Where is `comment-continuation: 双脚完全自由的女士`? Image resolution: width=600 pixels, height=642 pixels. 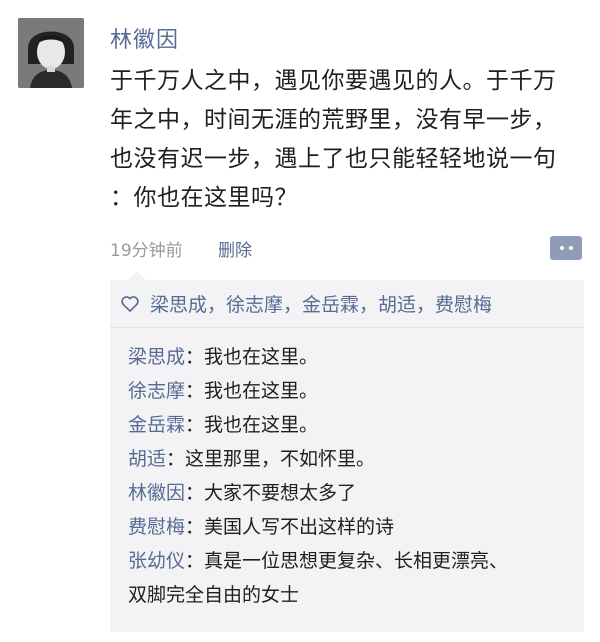 comment-continuation: 双脚完全自由的女士 is located at coordinates (214, 595).